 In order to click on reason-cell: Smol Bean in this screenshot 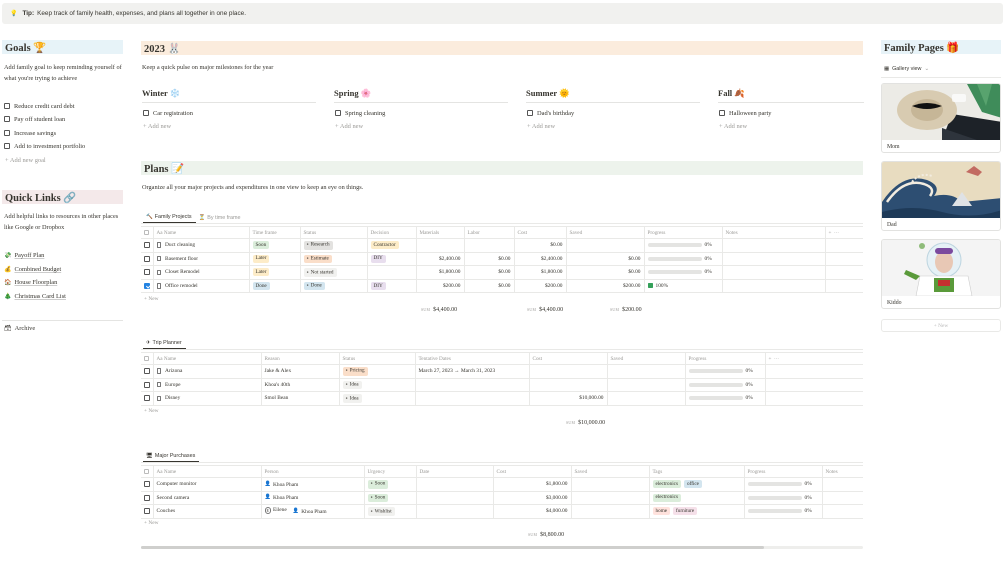, I will do `click(300, 398)`.